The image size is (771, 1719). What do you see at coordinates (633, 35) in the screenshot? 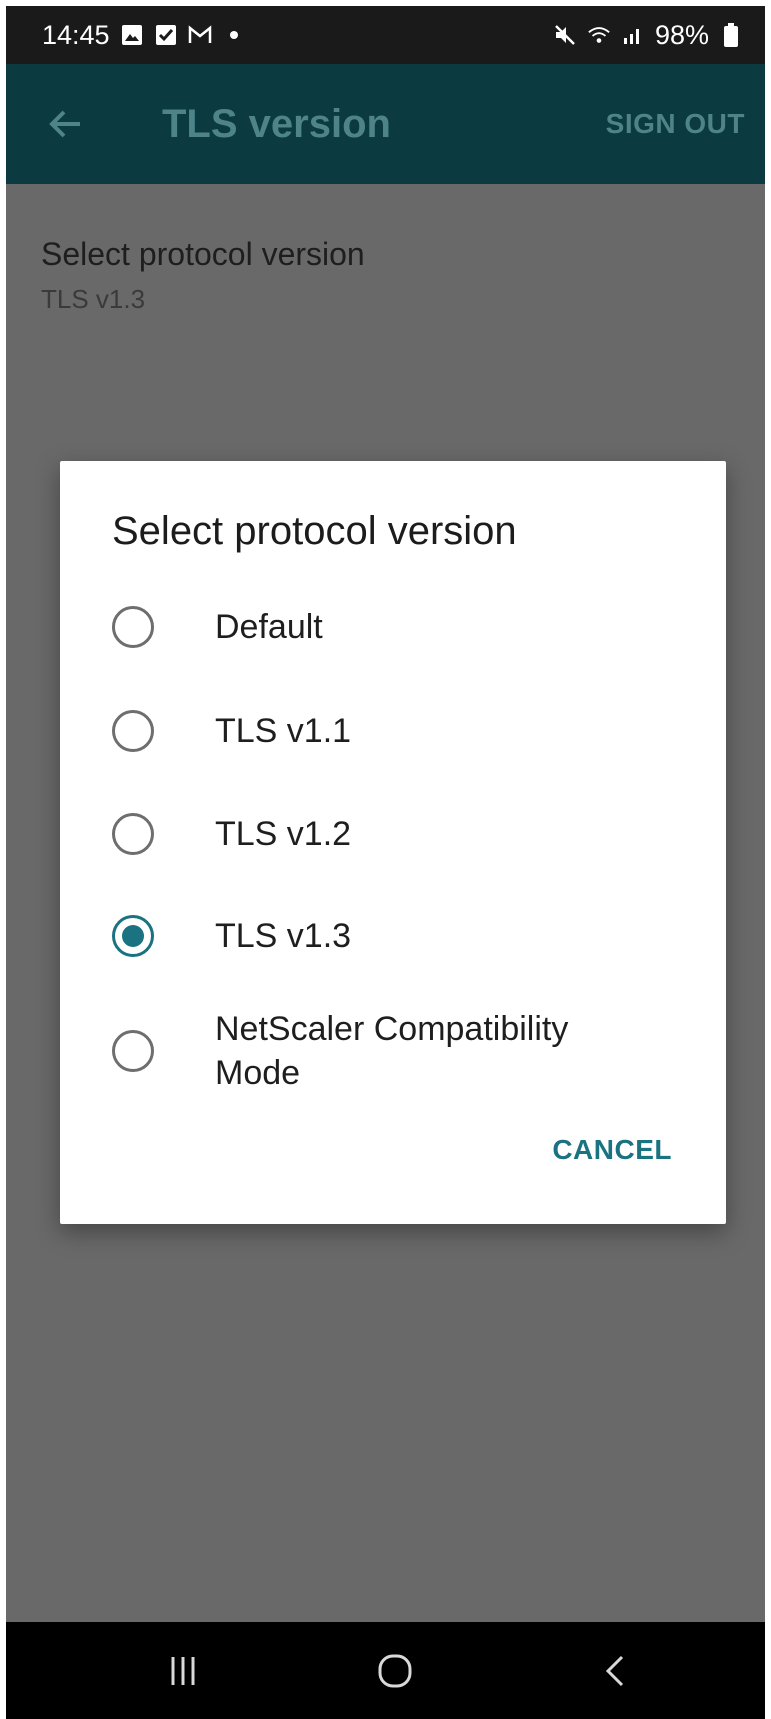
I see `signal-icon` at bounding box center [633, 35].